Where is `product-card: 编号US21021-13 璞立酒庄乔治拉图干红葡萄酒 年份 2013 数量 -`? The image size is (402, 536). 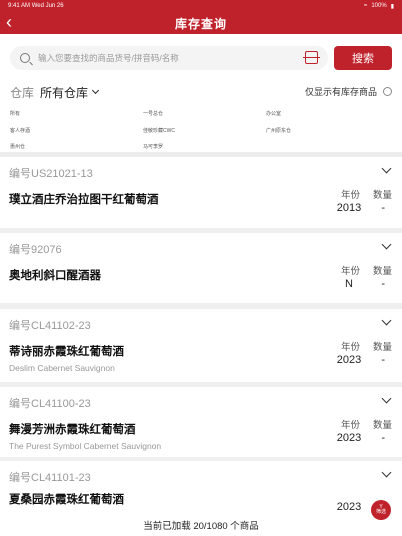 product-card: 编号US21021-13 璞立酒庄乔治拉图干红葡萄酒 年份 2013 数量 - is located at coordinates (201, 192).